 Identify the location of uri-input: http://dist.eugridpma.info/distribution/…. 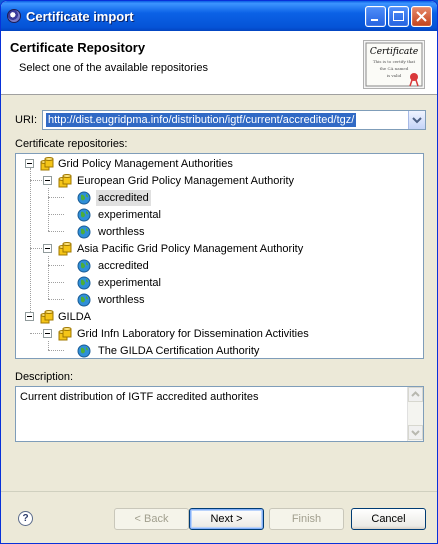
(201, 120).